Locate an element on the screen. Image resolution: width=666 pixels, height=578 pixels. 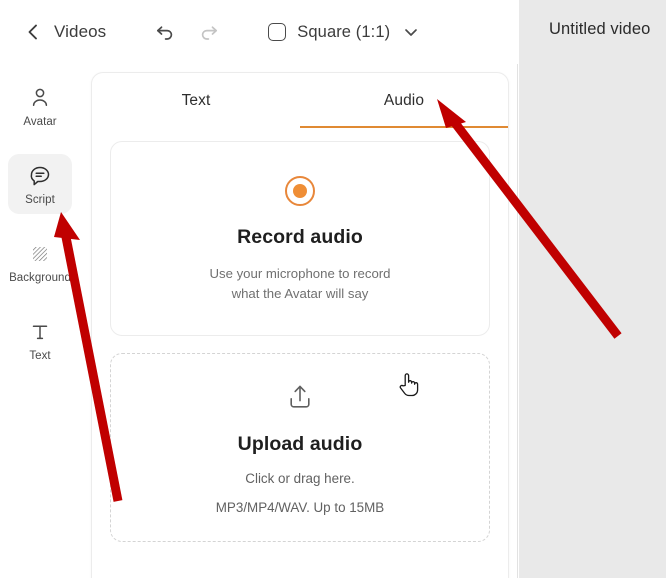
sidebar-item-text: Text is located at coordinates (40, 340).